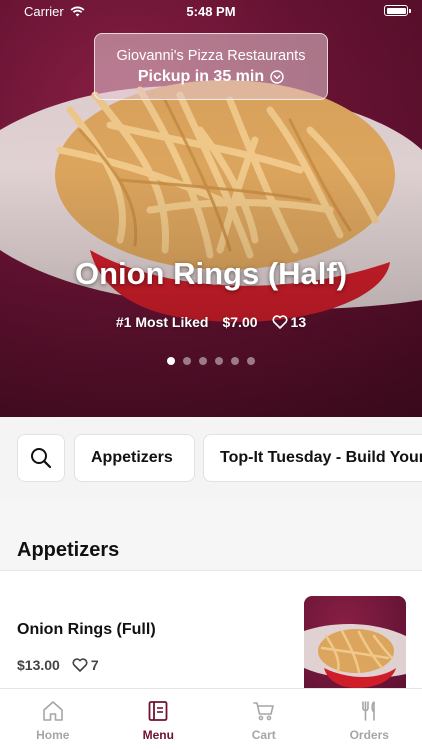 The image size is (422, 750). Describe the element at coordinates (52, 711) in the screenshot. I see `home-icon` at that location.